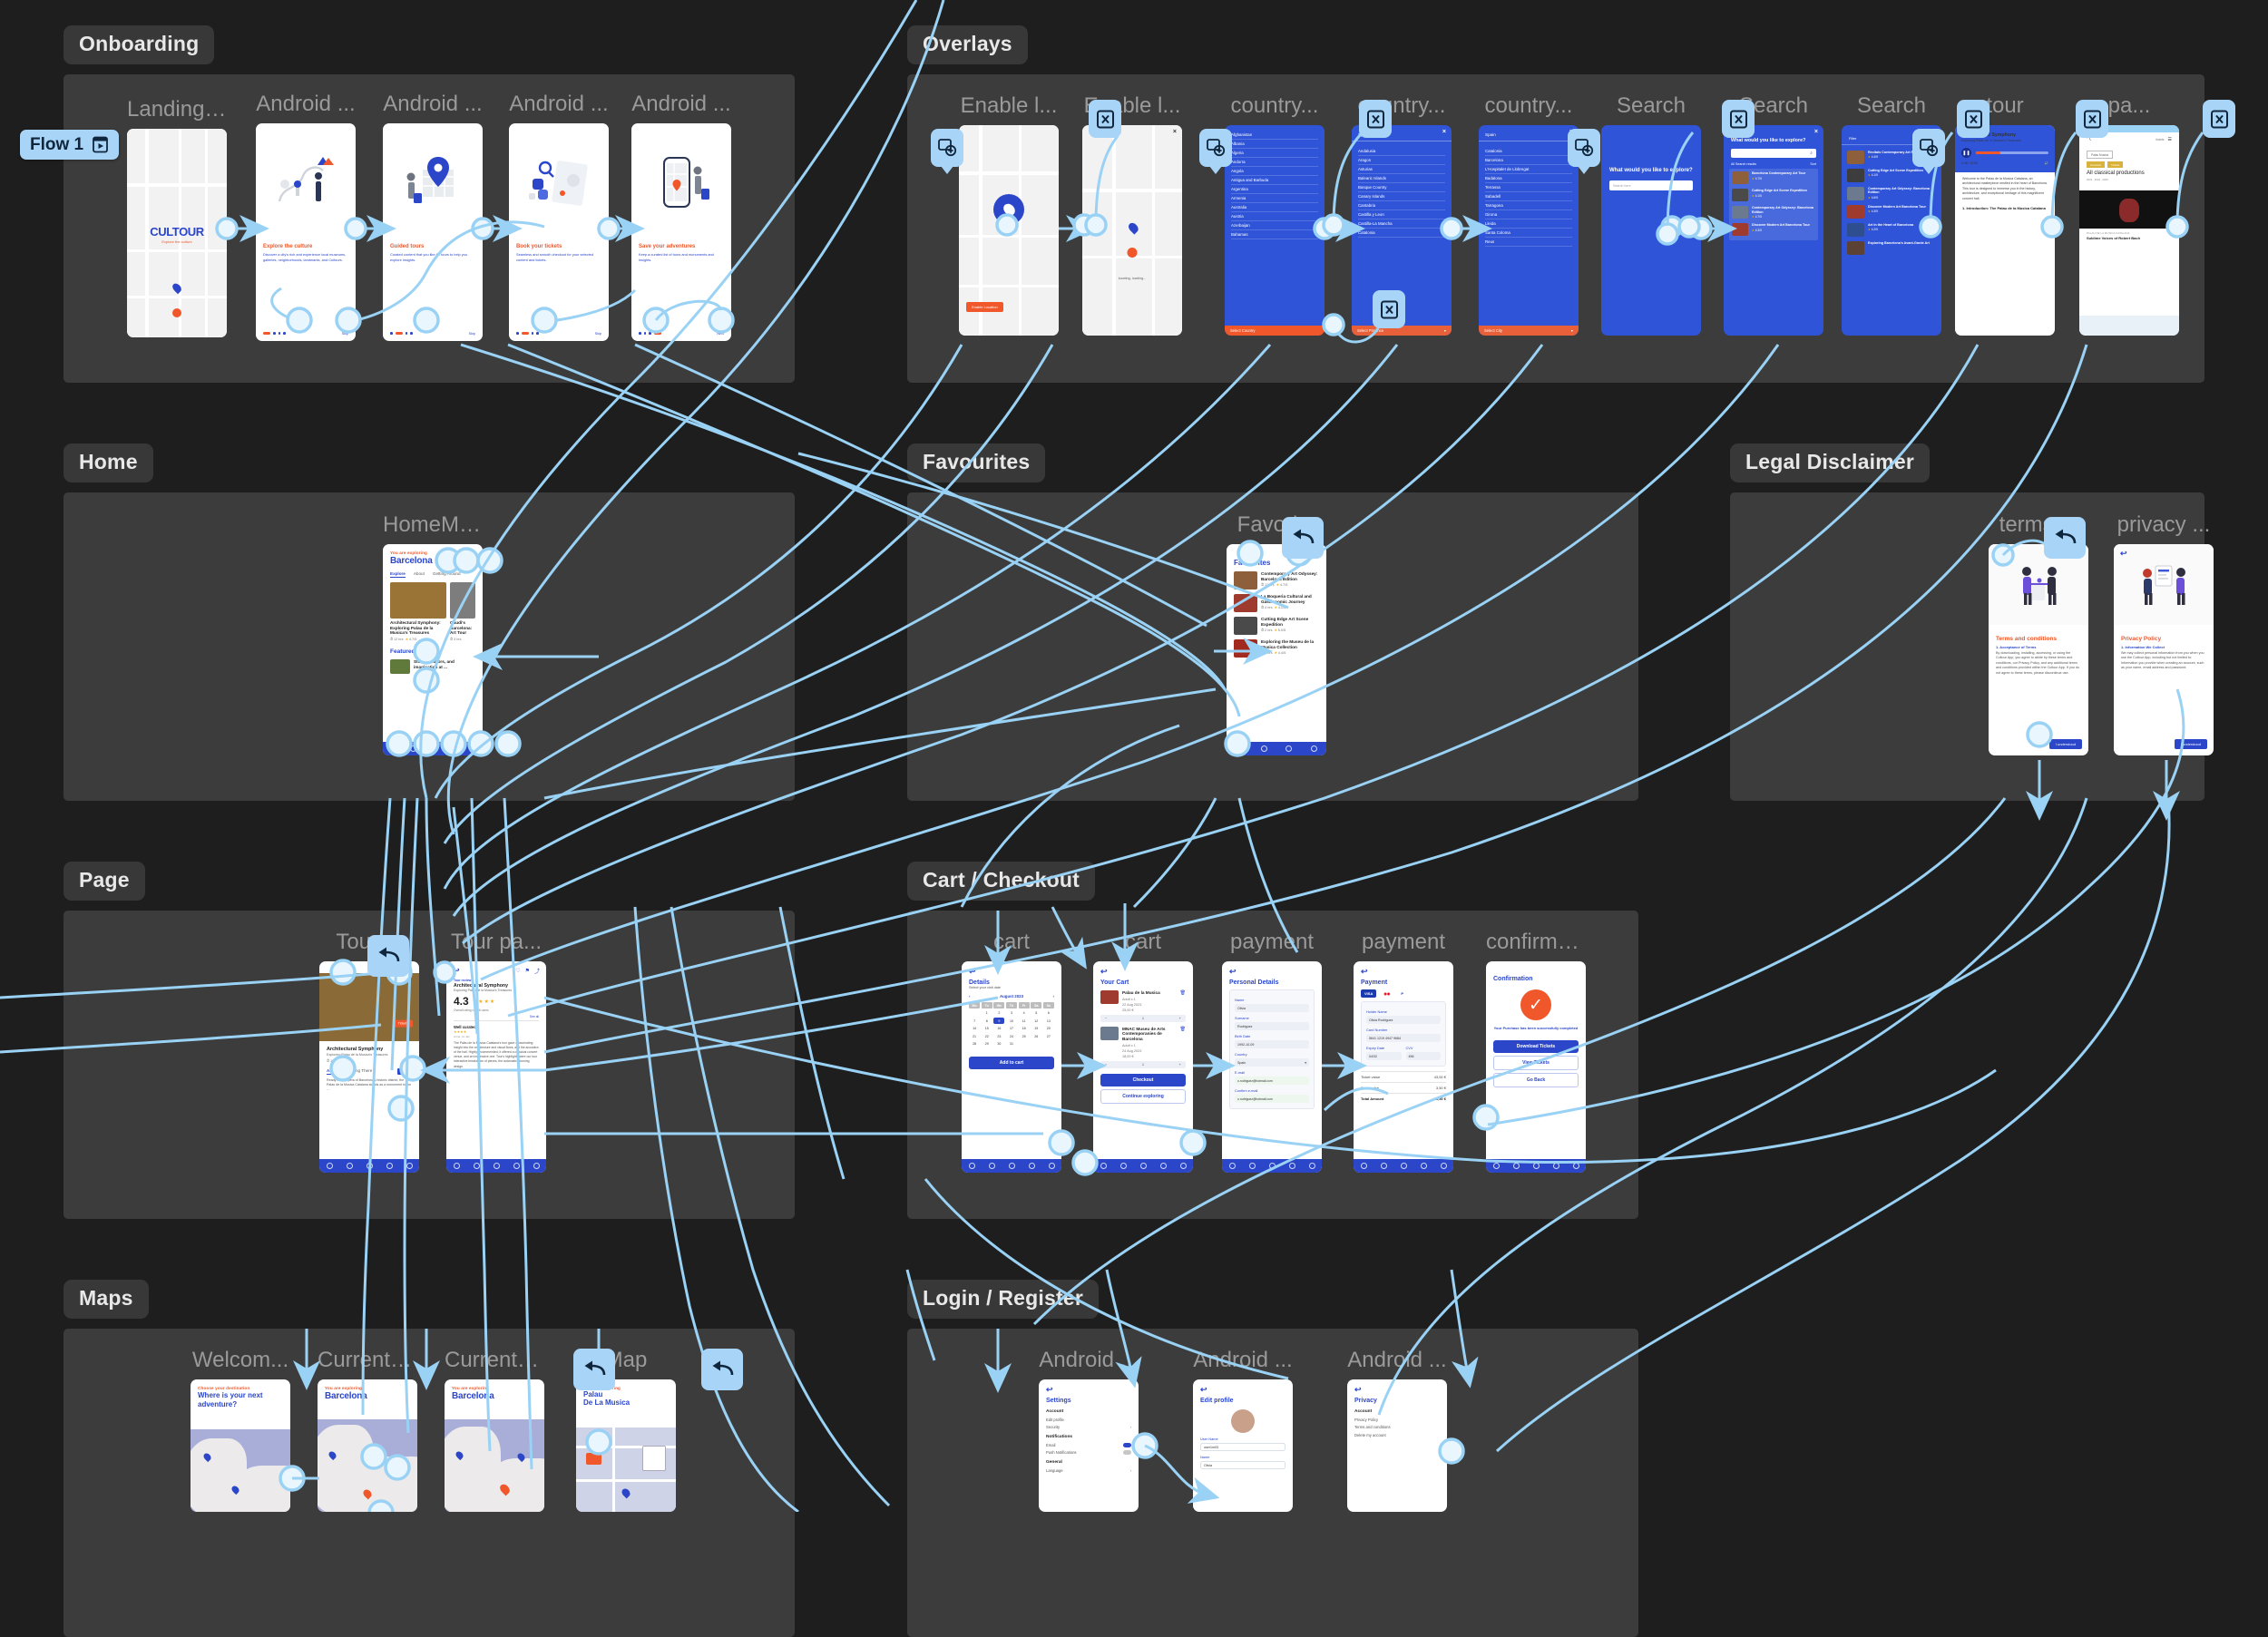  What do you see at coordinates (1275, 226) in the screenshot?
I see `country-item: Azerbaijan` at bounding box center [1275, 226].